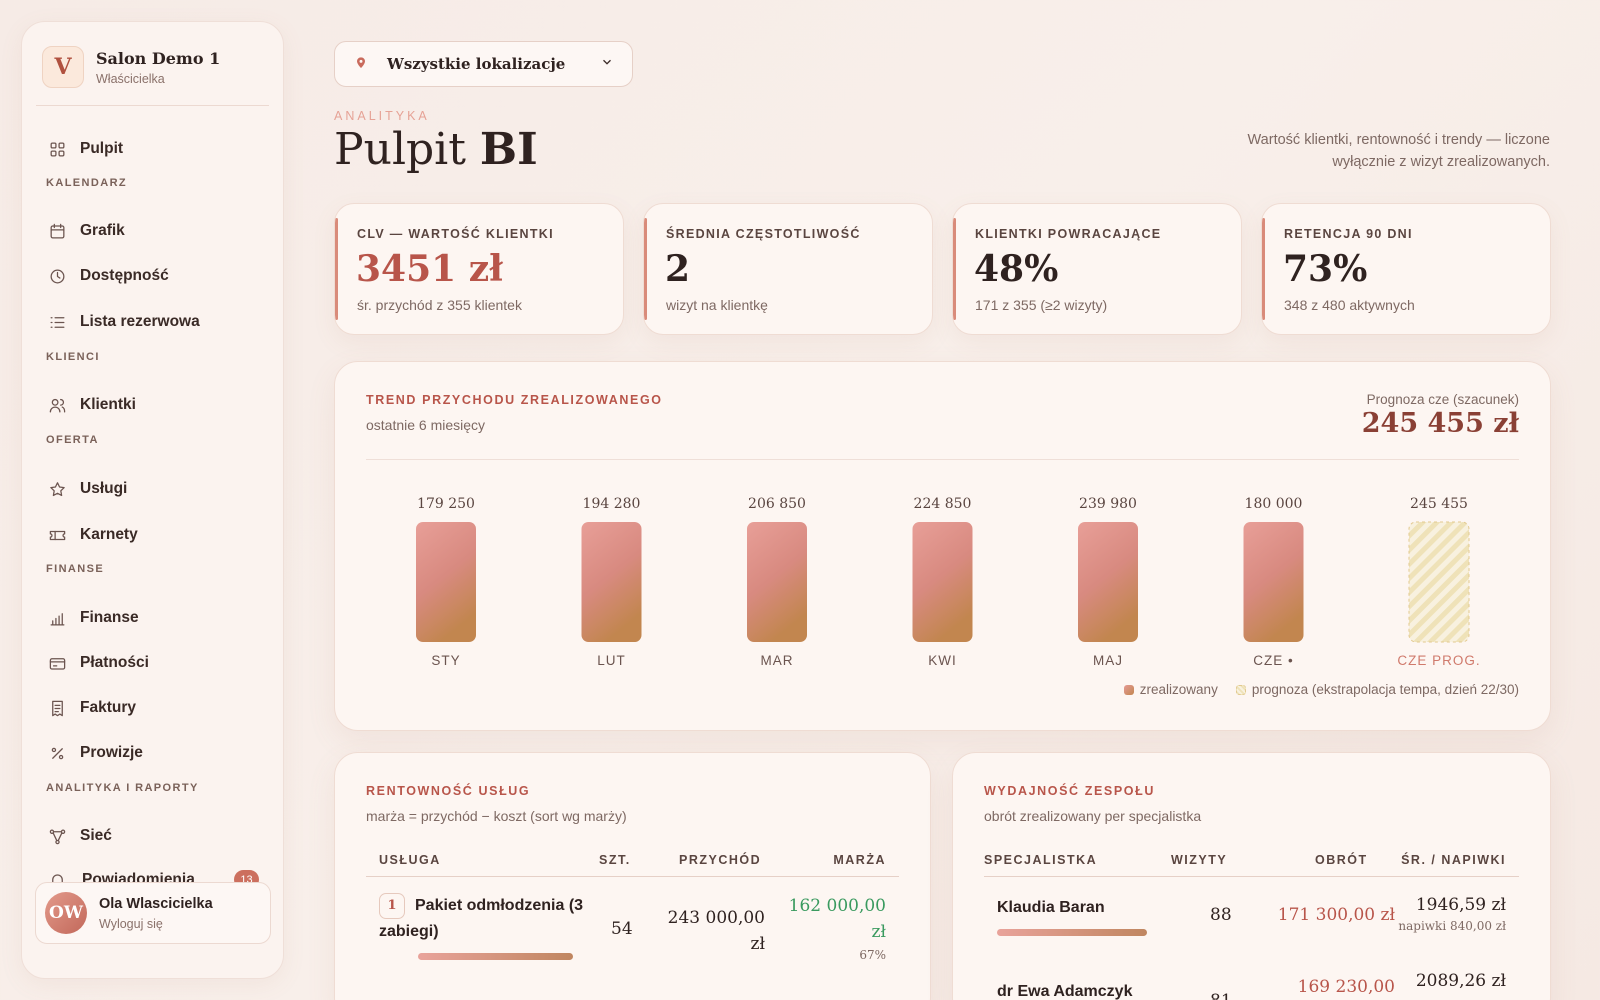 This screenshot has height=1000, width=1600. What do you see at coordinates (1041, 305) in the screenshot?
I see `kpi-sub: 171 z 355 (≥2 wizyty)` at bounding box center [1041, 305].